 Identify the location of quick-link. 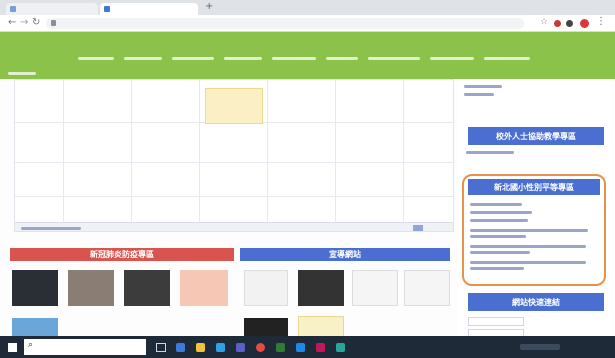
(496, 321).